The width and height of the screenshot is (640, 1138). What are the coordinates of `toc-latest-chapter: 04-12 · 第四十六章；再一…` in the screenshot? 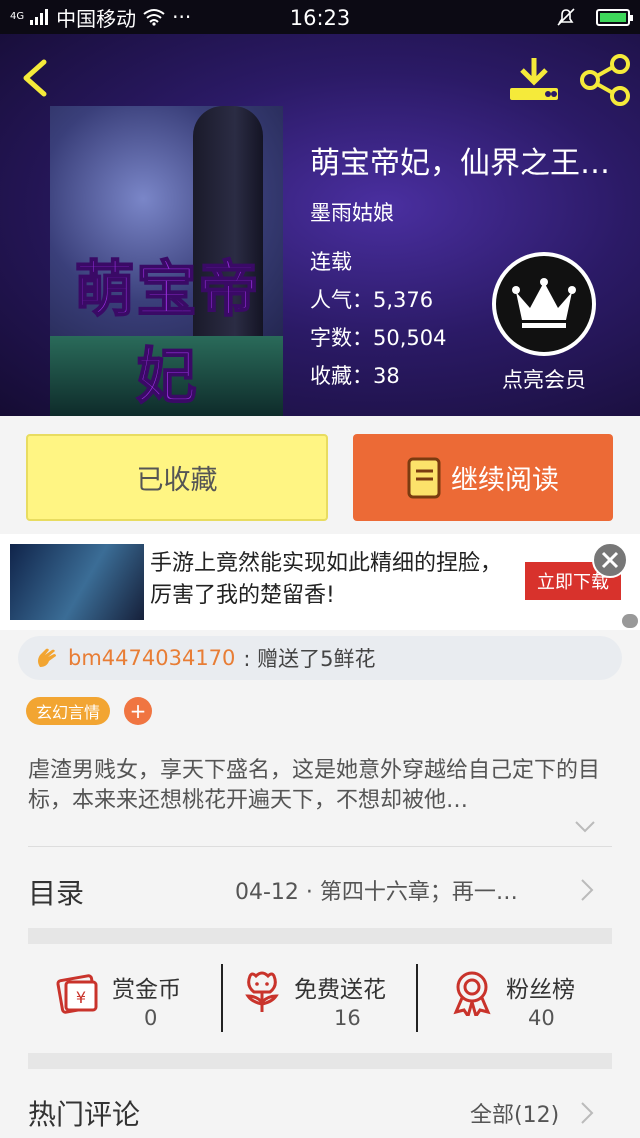 It's located at (400, 890).